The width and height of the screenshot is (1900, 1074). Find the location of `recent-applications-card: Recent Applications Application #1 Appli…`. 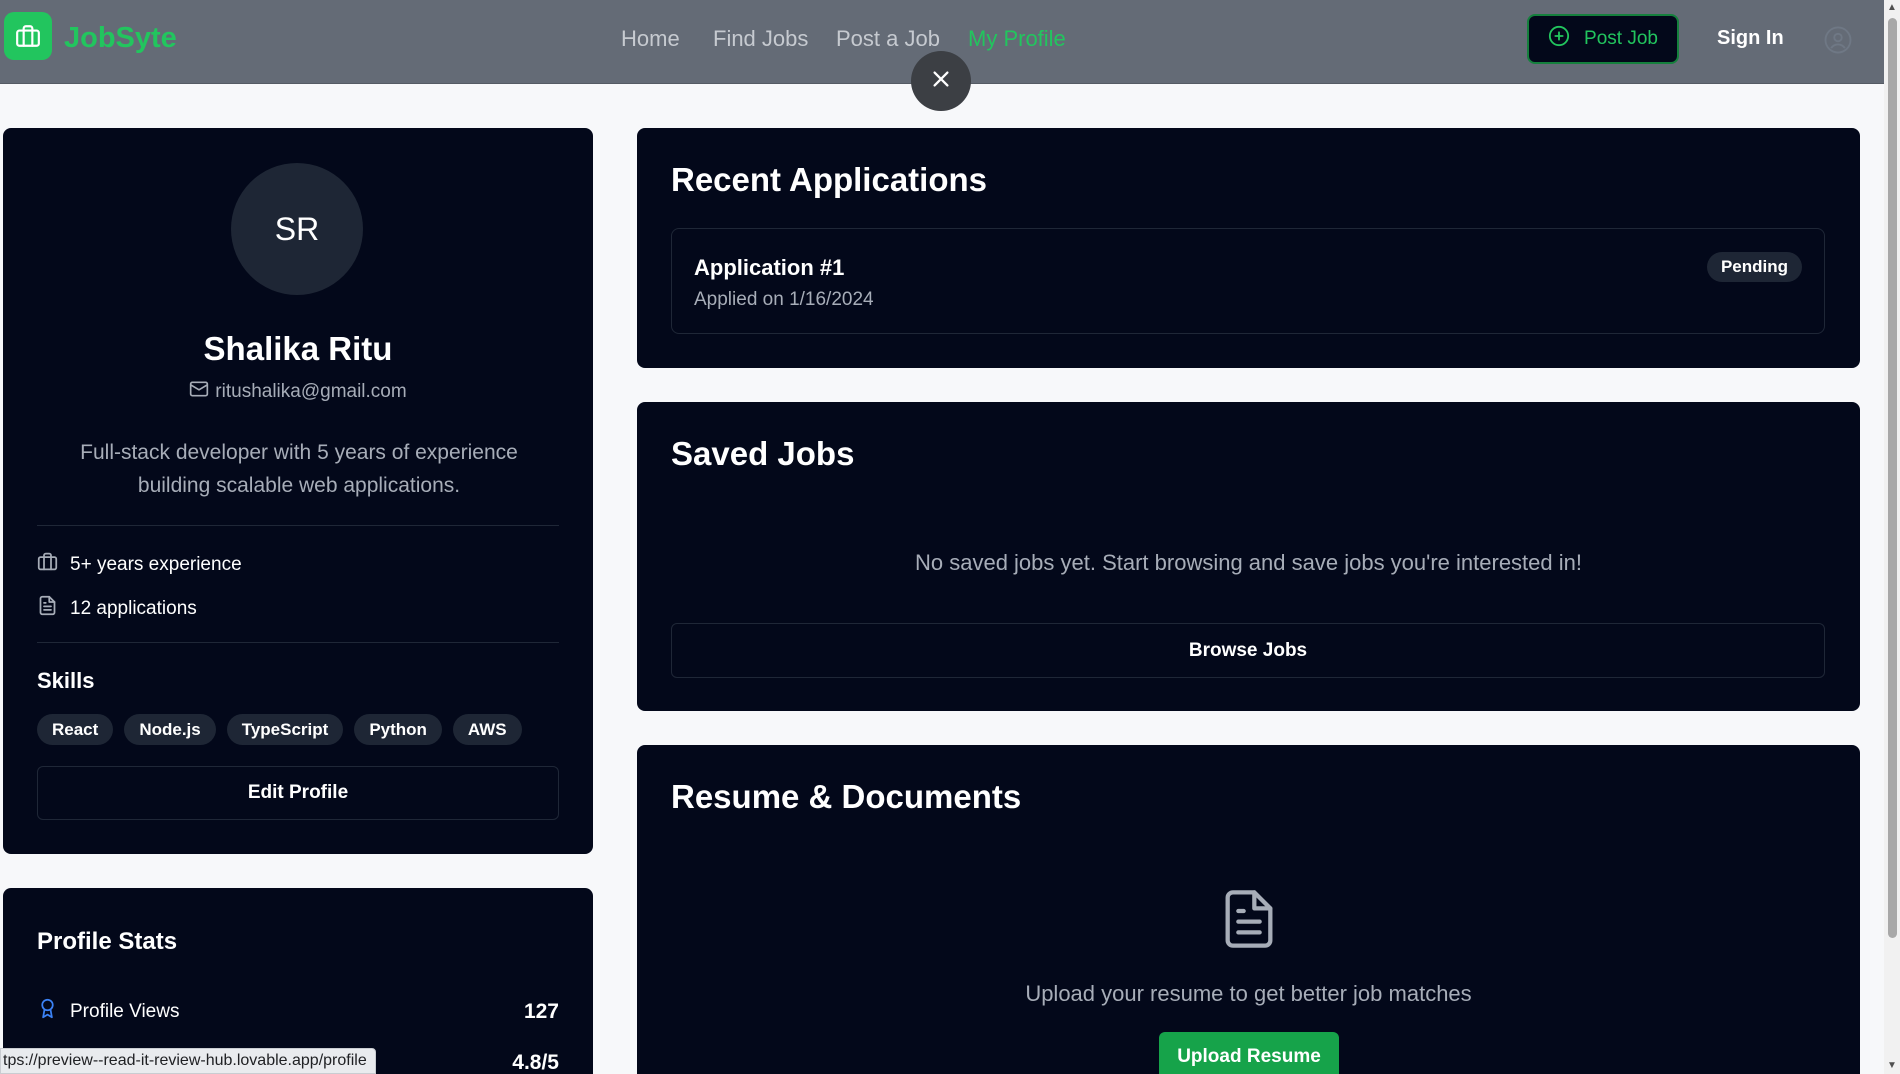

recent-applications-card: Recent Applications Application #1 Appli… is located at coordinates (1248, 248).